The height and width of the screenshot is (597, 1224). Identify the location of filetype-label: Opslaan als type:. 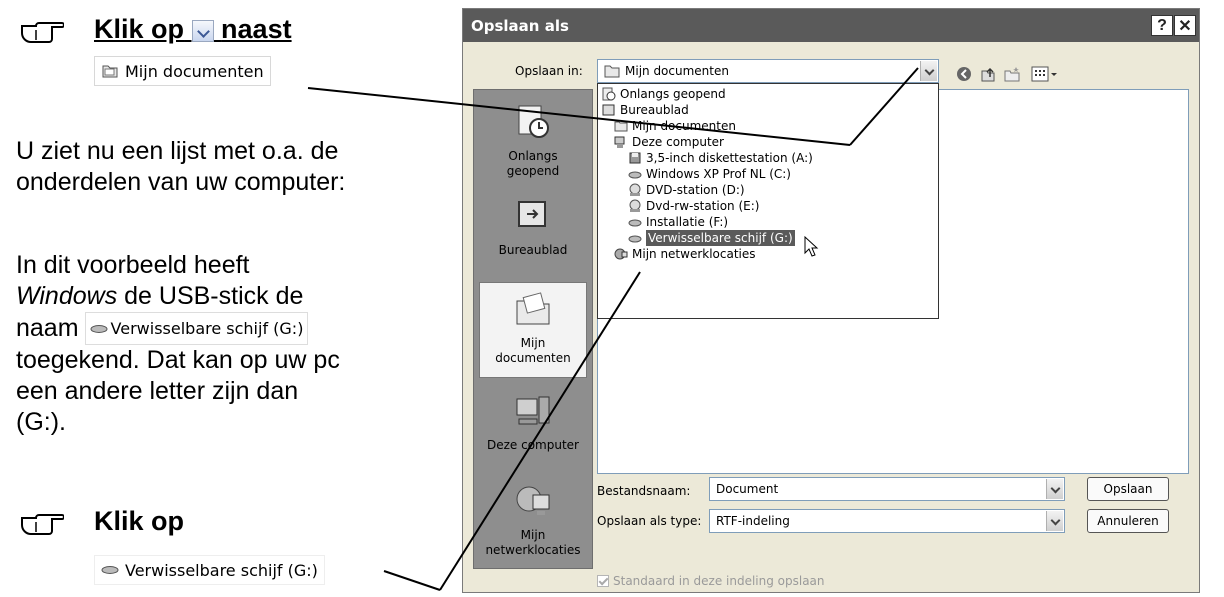
(649, 521).